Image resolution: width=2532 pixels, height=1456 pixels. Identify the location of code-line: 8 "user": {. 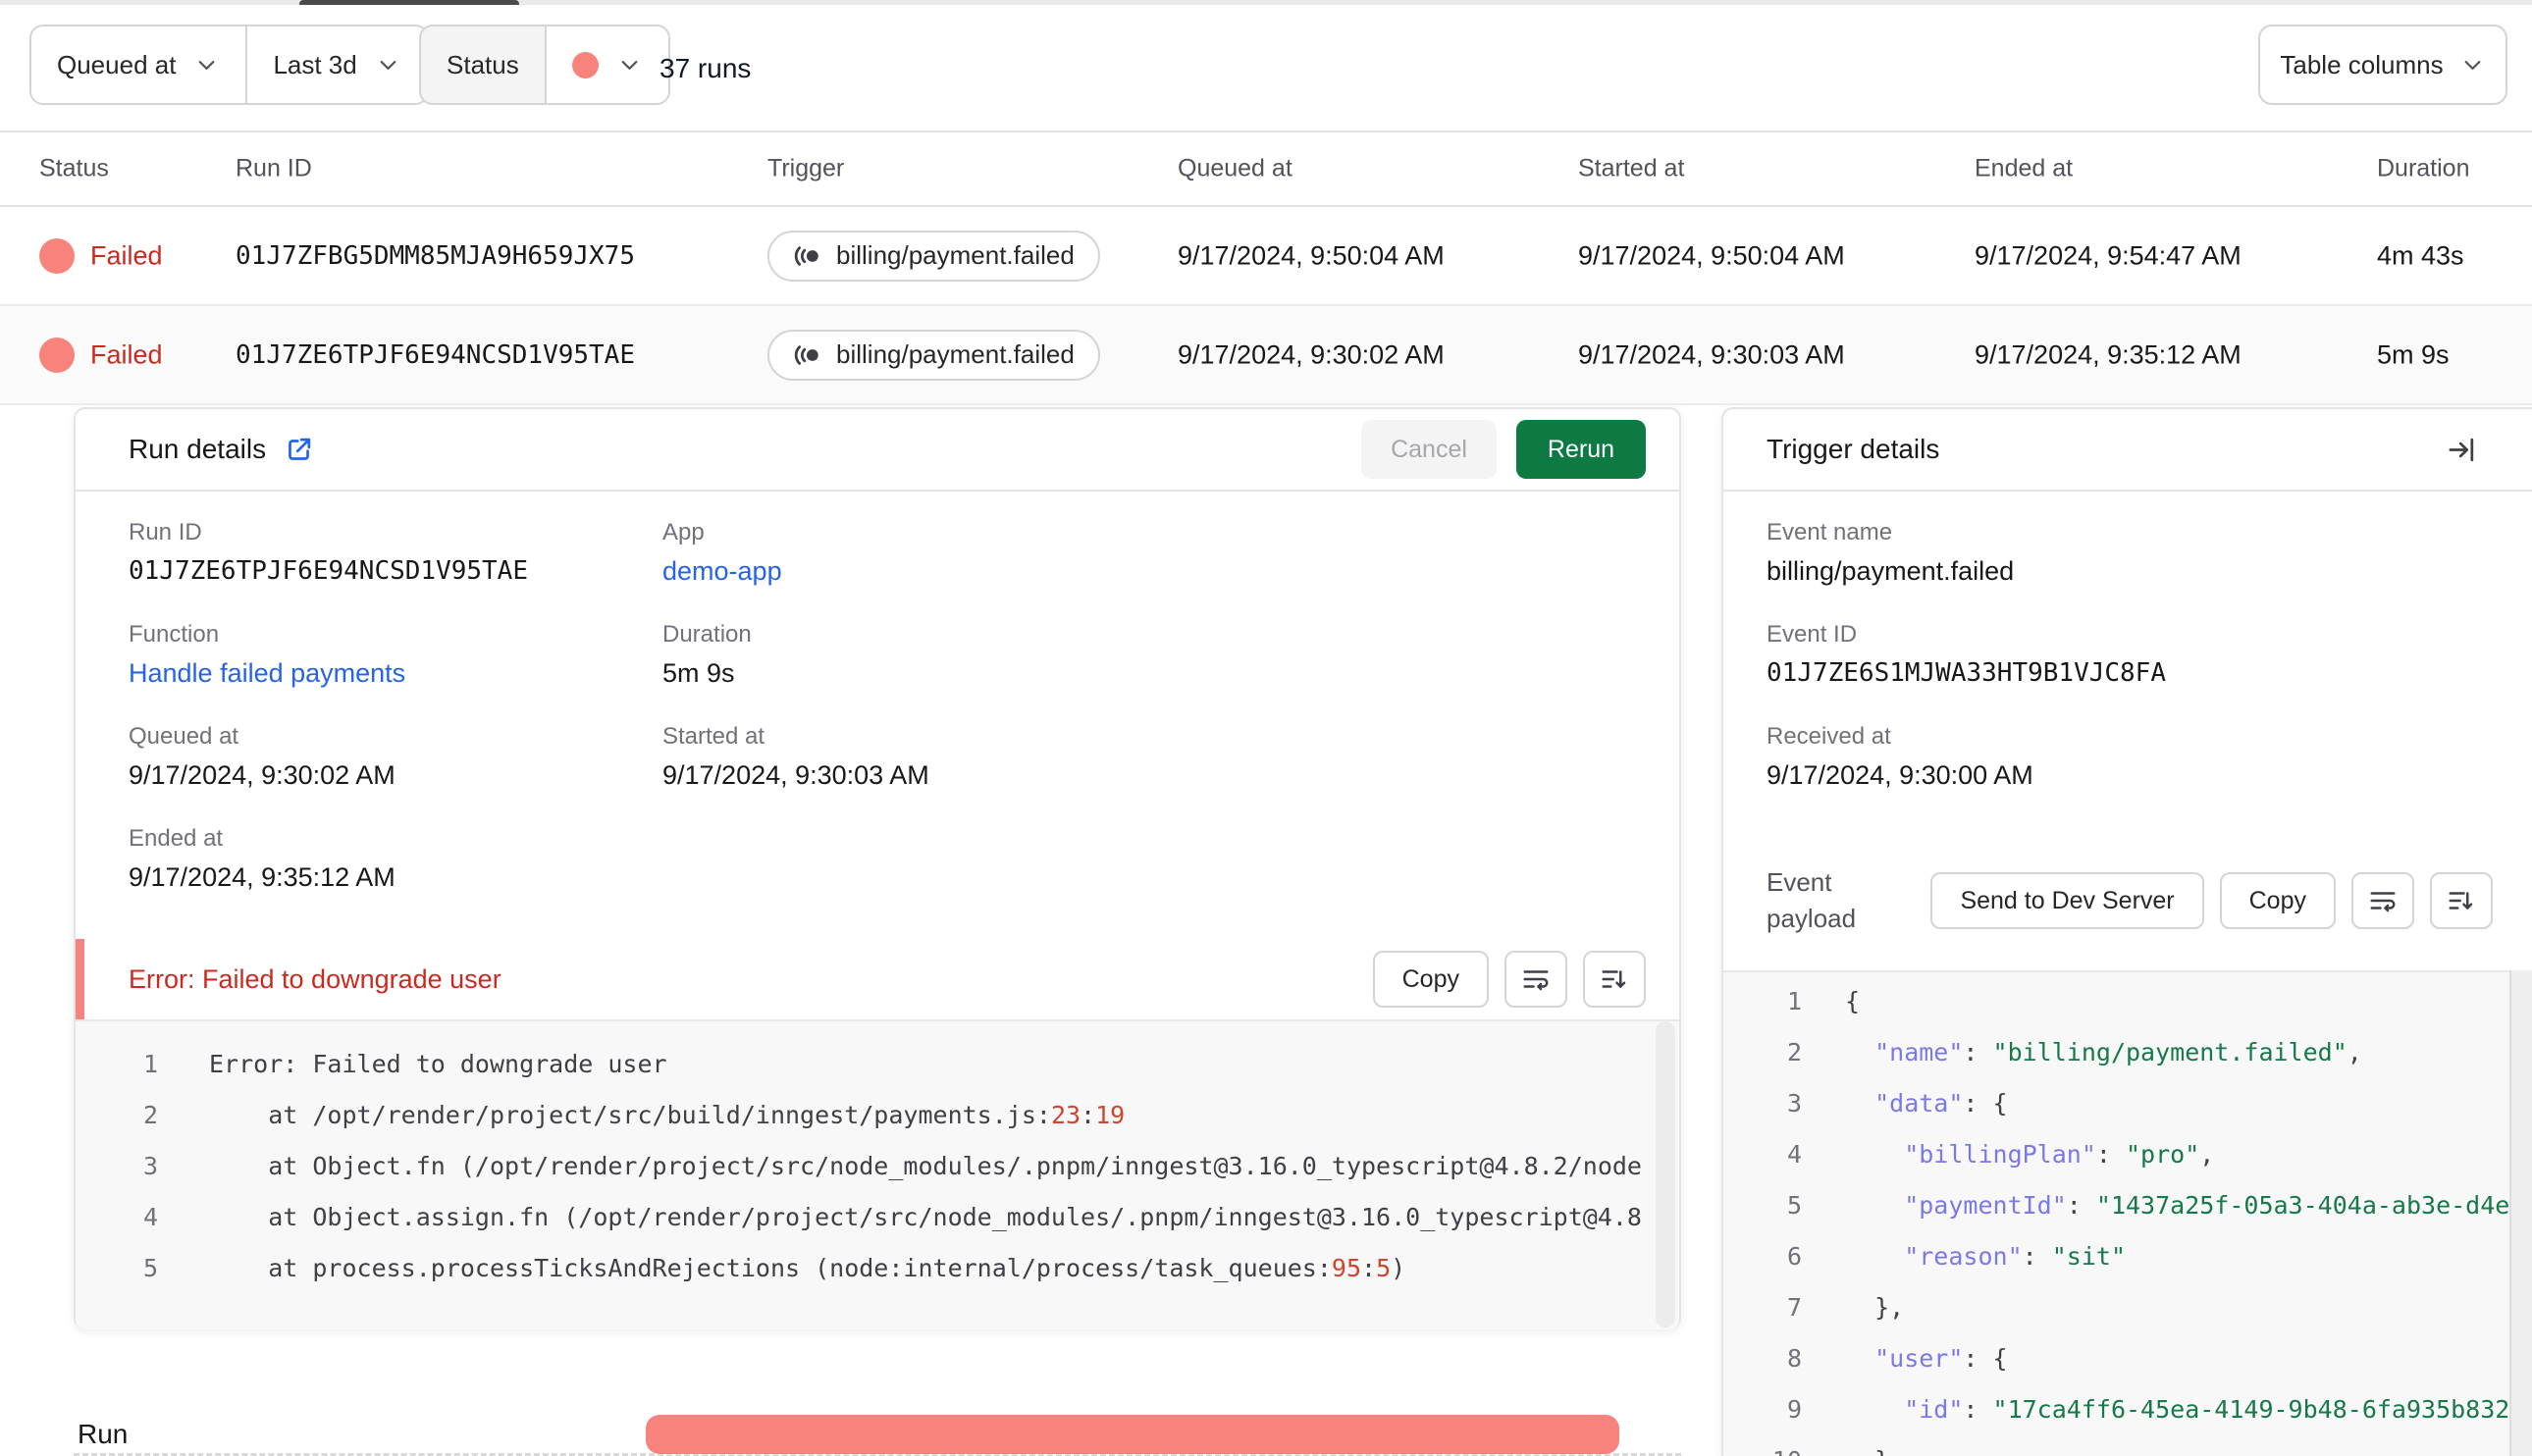
(2127, 1358).